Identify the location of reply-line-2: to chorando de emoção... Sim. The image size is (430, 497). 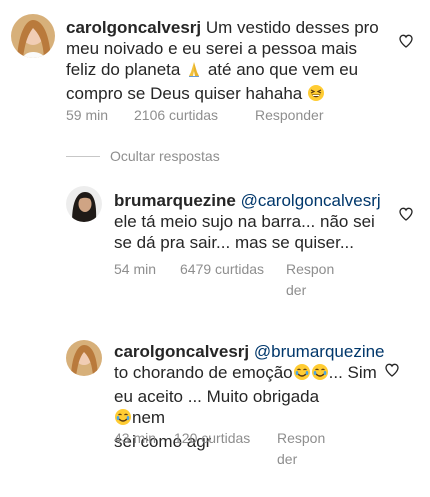
(254, 374).